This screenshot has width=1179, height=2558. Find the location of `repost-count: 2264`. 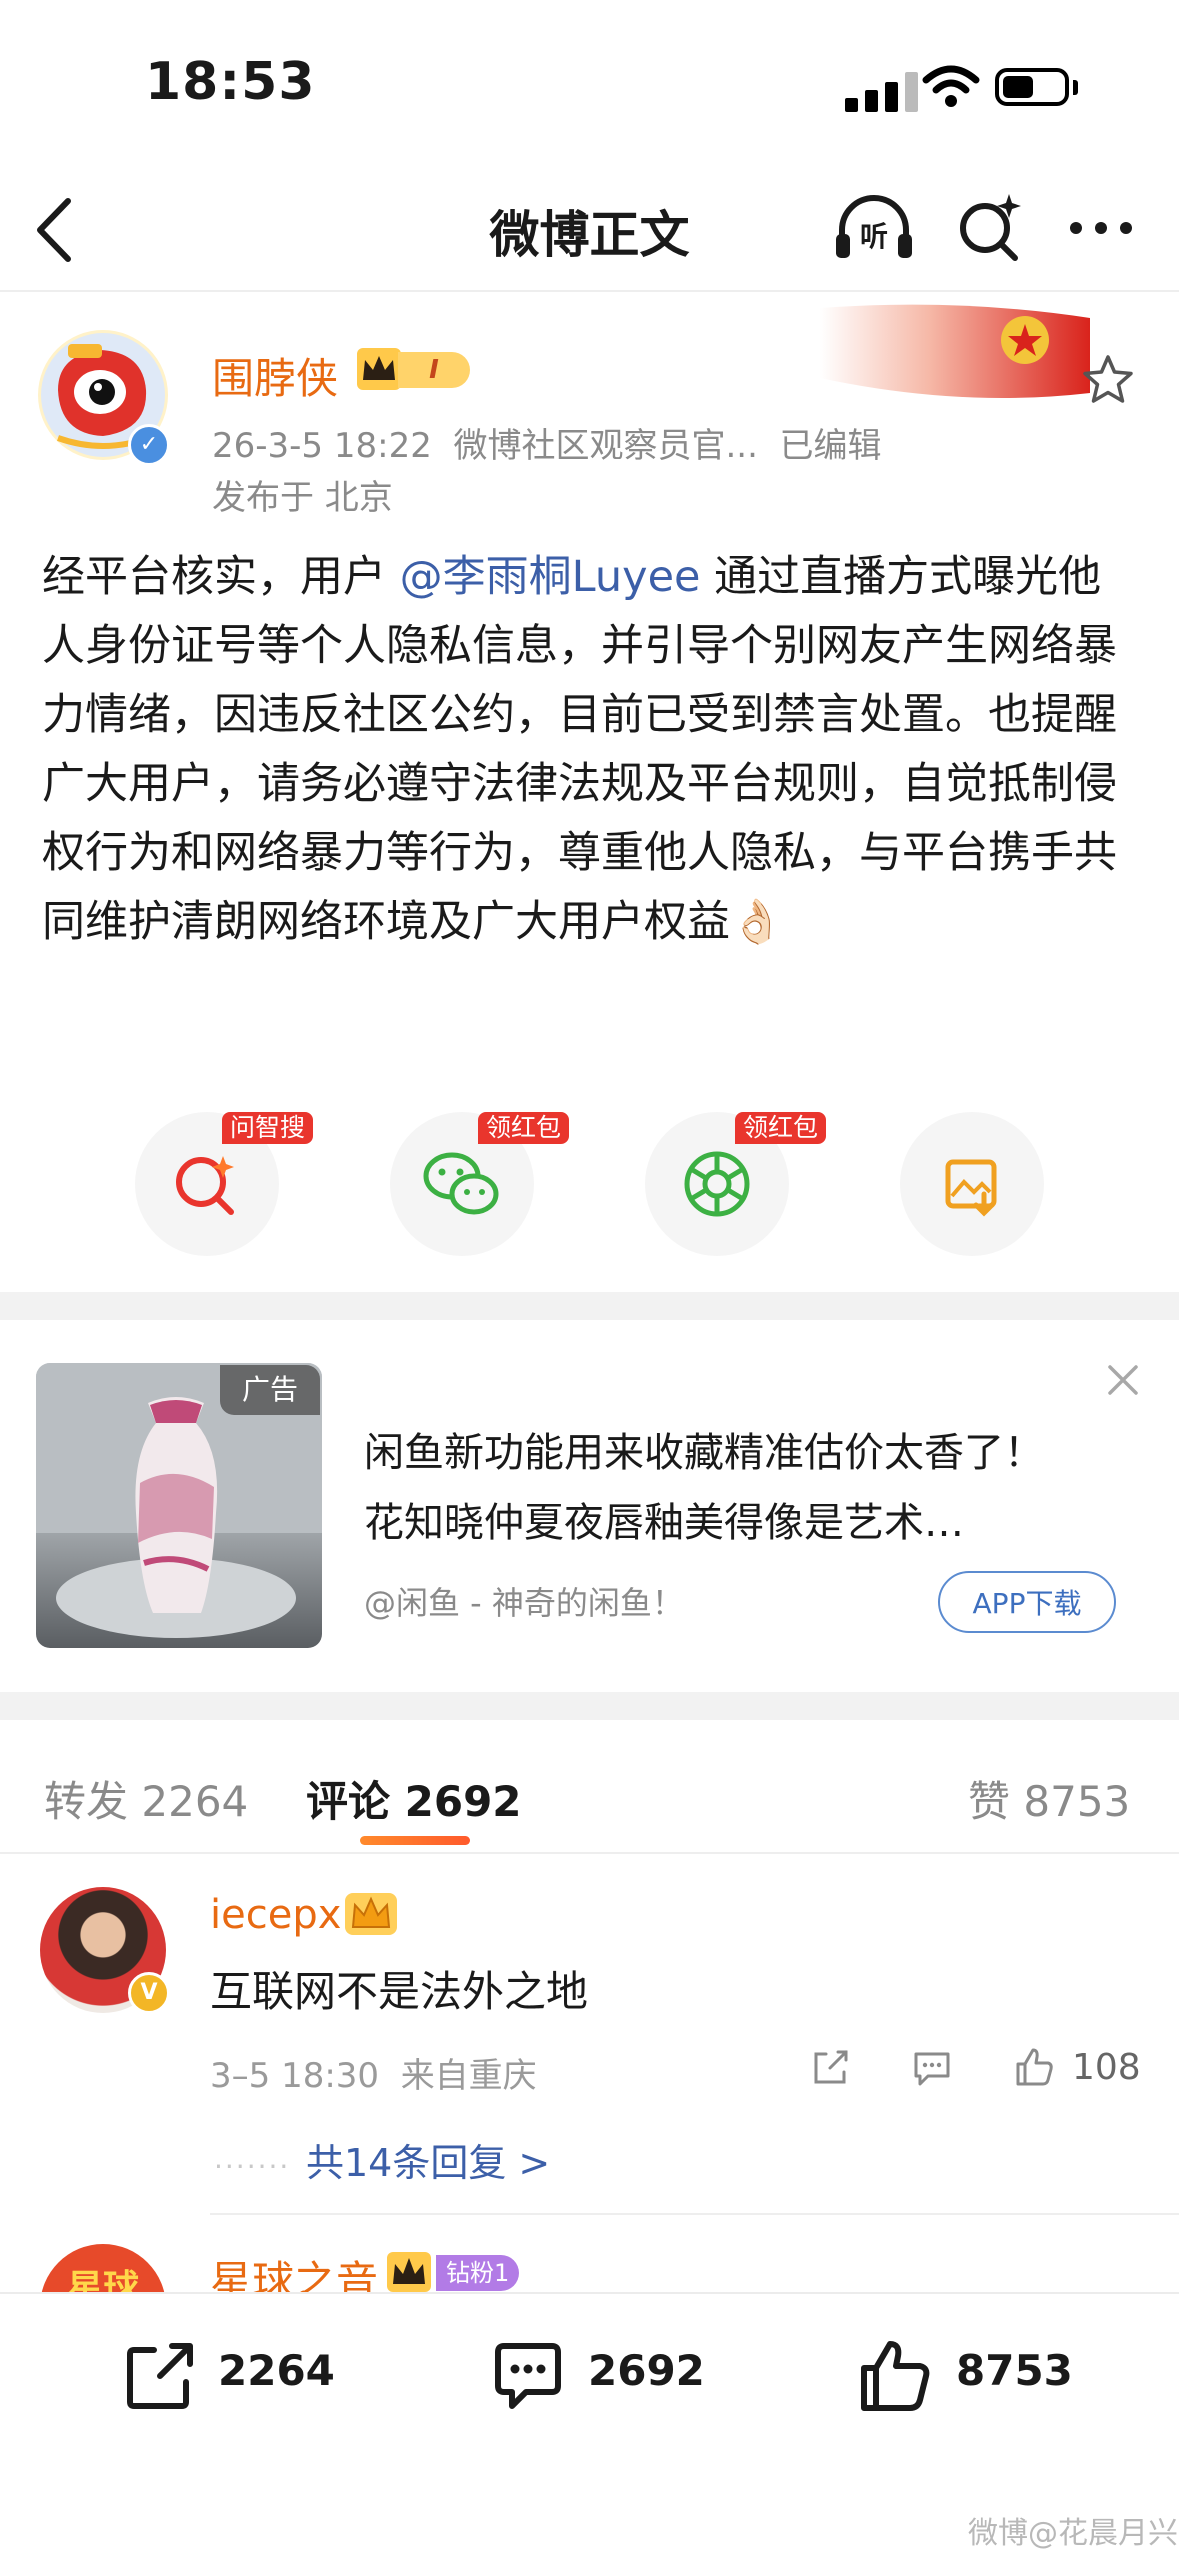

repost-count: 2264 is located at coordinates (276, 2370).